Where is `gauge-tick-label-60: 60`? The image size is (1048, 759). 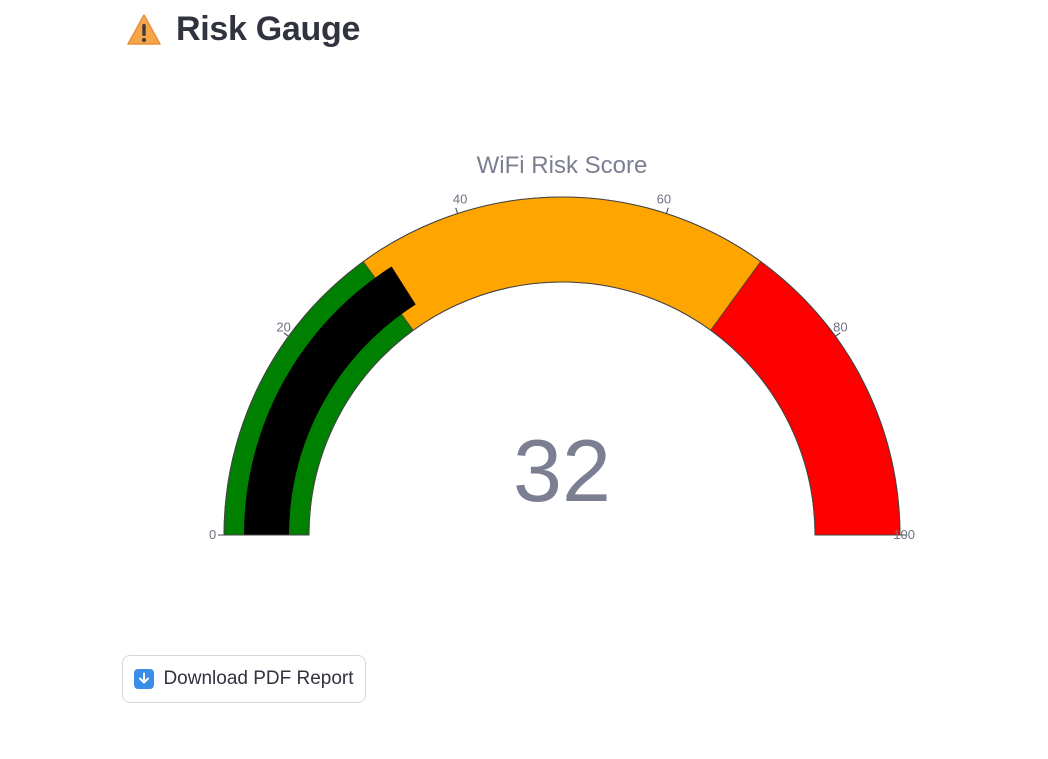 gauge-tick-label-60: 60 is located at coordinates (664, 198).